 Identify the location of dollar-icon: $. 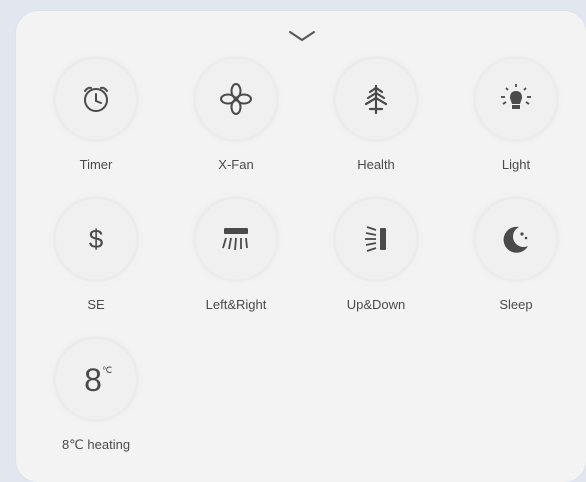
(96, 239).